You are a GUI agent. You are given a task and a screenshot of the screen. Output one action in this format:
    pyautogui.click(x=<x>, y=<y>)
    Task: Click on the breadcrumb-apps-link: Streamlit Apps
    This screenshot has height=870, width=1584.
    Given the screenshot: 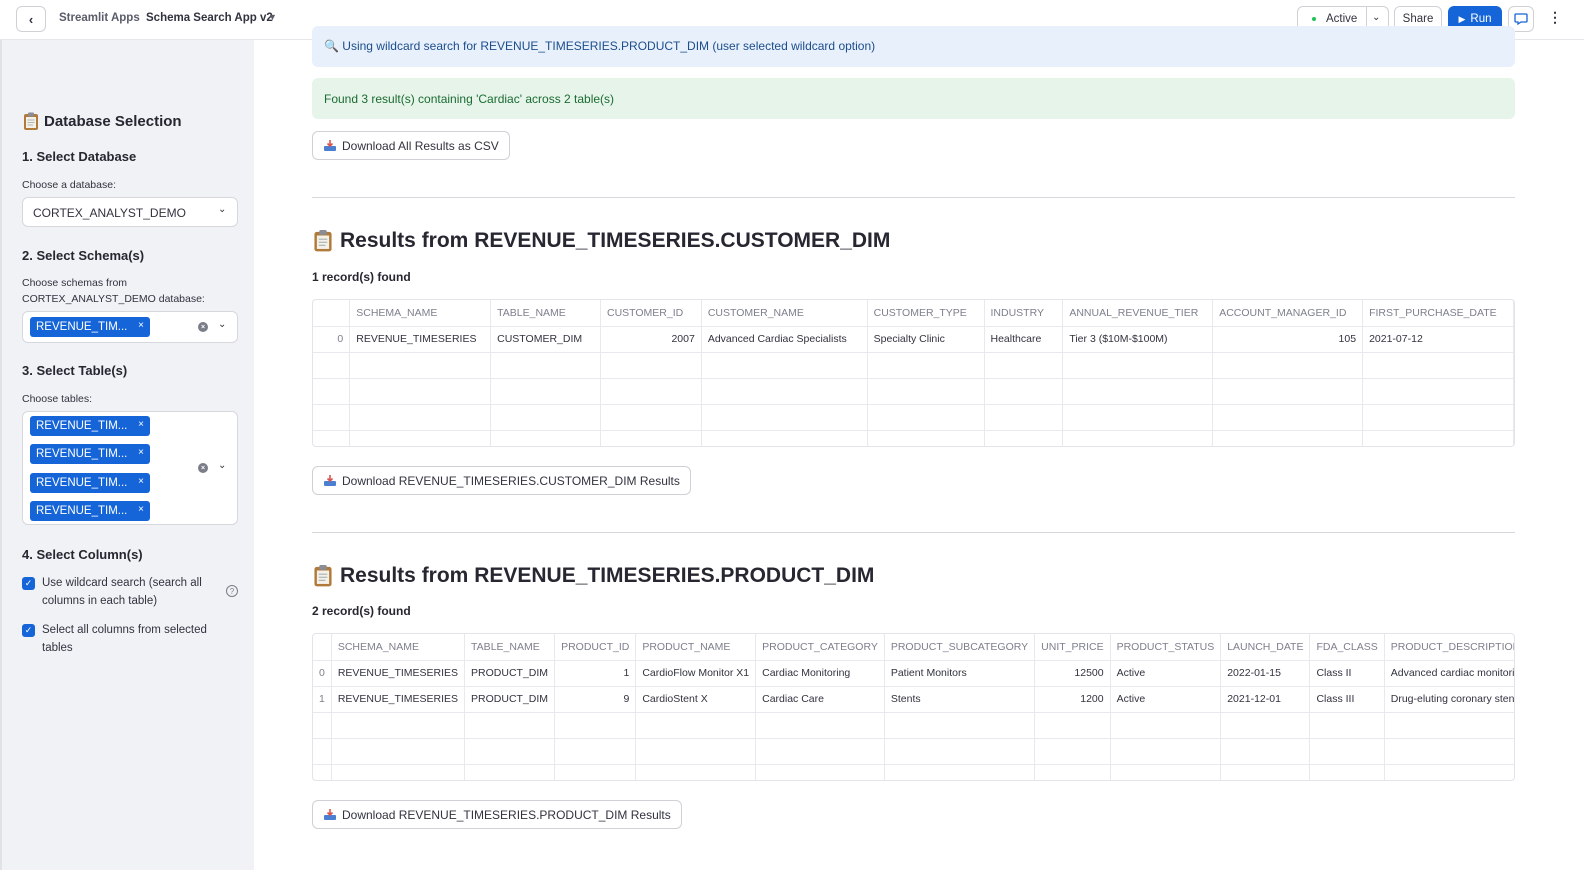 What is the action you would take?
    pyautogui.click(x=99, y=18)
    